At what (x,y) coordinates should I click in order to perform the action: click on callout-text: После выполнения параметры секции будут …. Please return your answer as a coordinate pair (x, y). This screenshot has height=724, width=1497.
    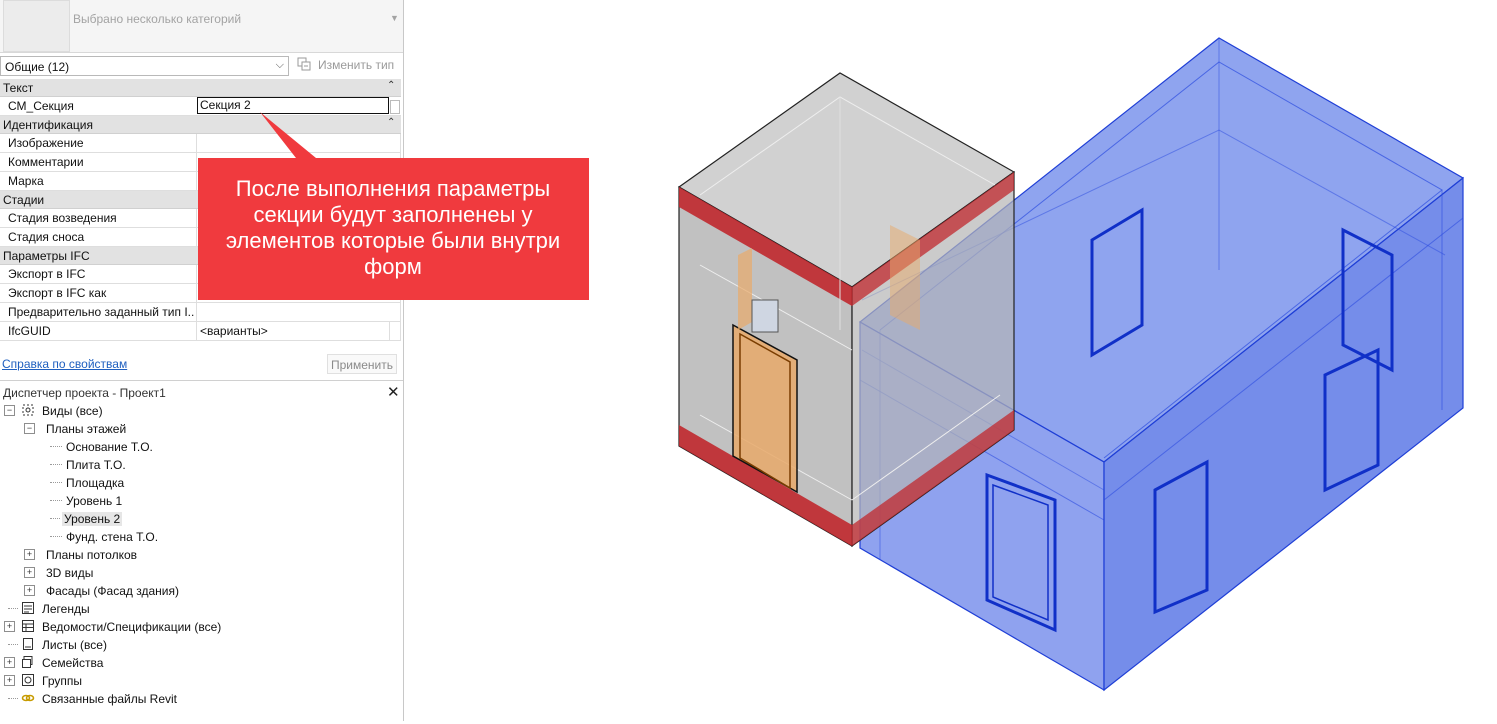
    Looking at the image, I should click on (393, 227).